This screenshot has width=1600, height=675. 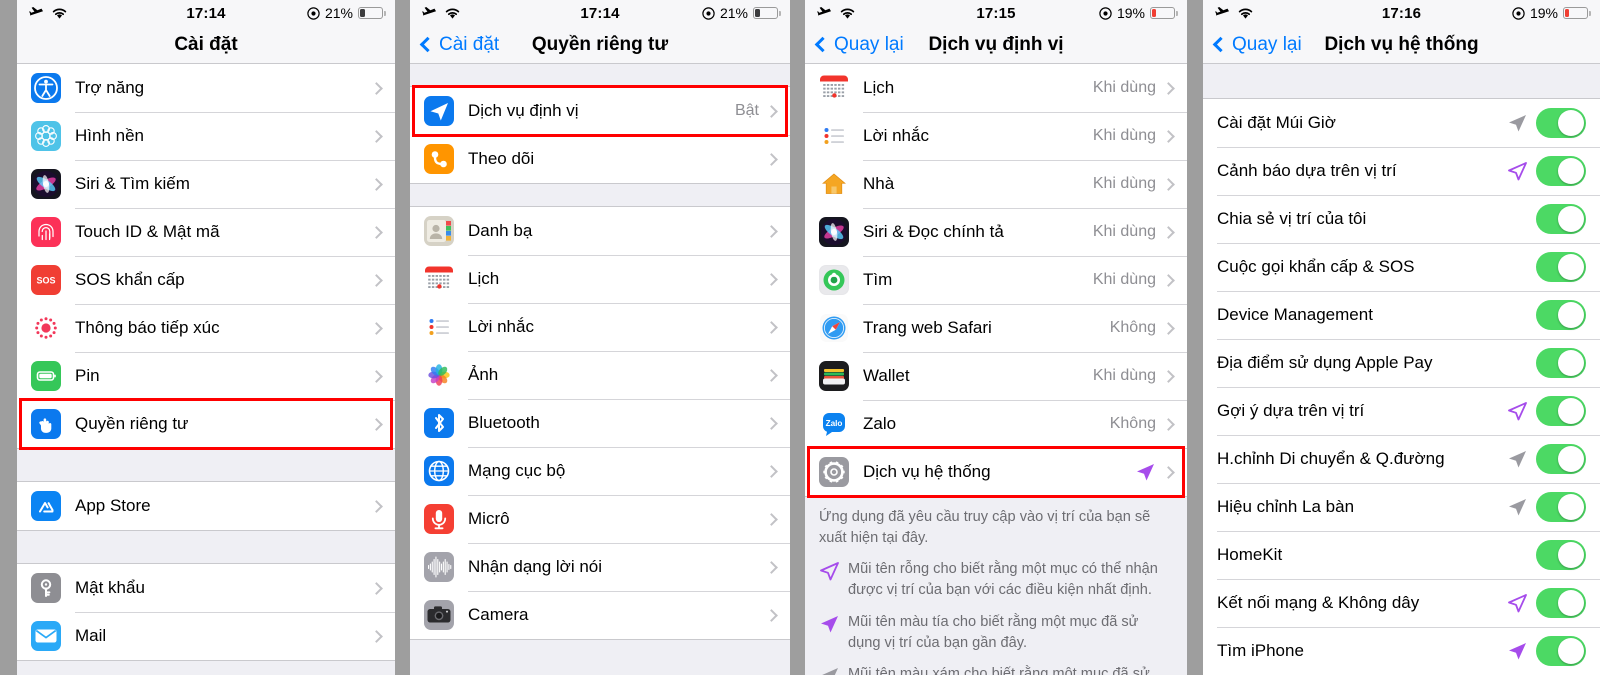 I want to click on battery-fill, so click(x=1154, y=13).